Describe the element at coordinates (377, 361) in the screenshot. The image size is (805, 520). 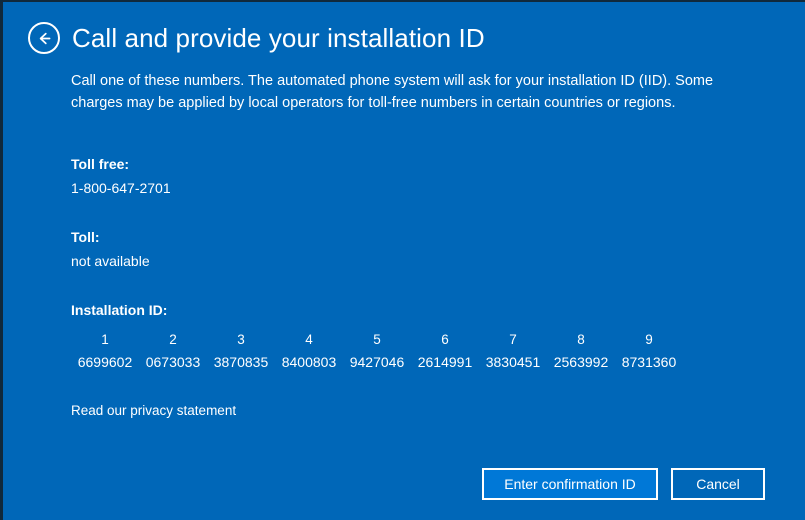
I see `iid-group: 9427046` at that location.